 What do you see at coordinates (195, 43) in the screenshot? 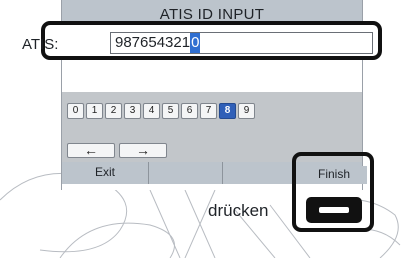
I see `cursor-character: 0` at bounding box center [195, 43].